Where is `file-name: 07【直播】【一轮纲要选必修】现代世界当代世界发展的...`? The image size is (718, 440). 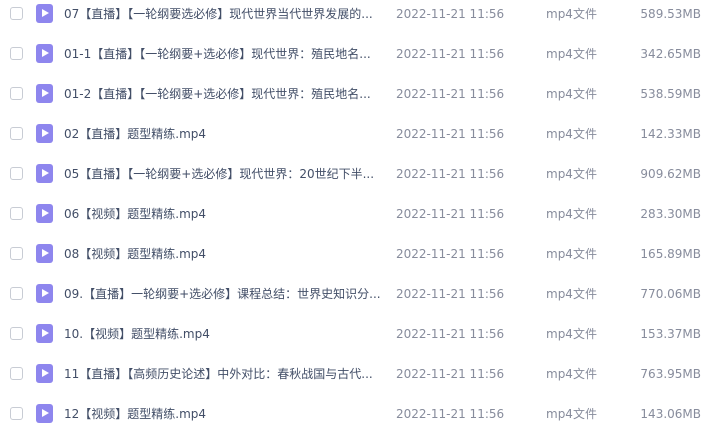
file-name: 07【直播】【一轮纲要选必修】现代世界当代世界发展的... is located at coordinates (223, 14).